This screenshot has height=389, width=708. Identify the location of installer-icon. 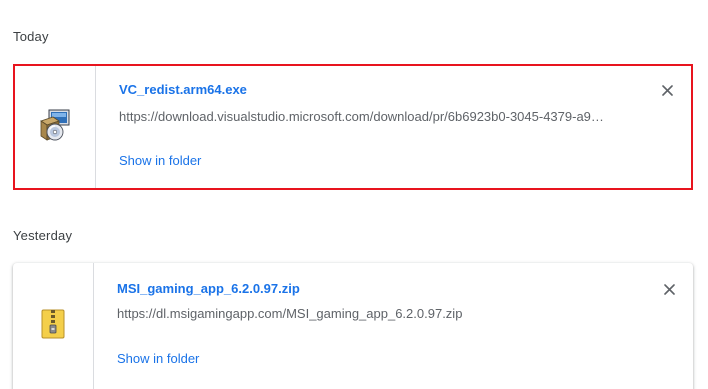
(55, 127).